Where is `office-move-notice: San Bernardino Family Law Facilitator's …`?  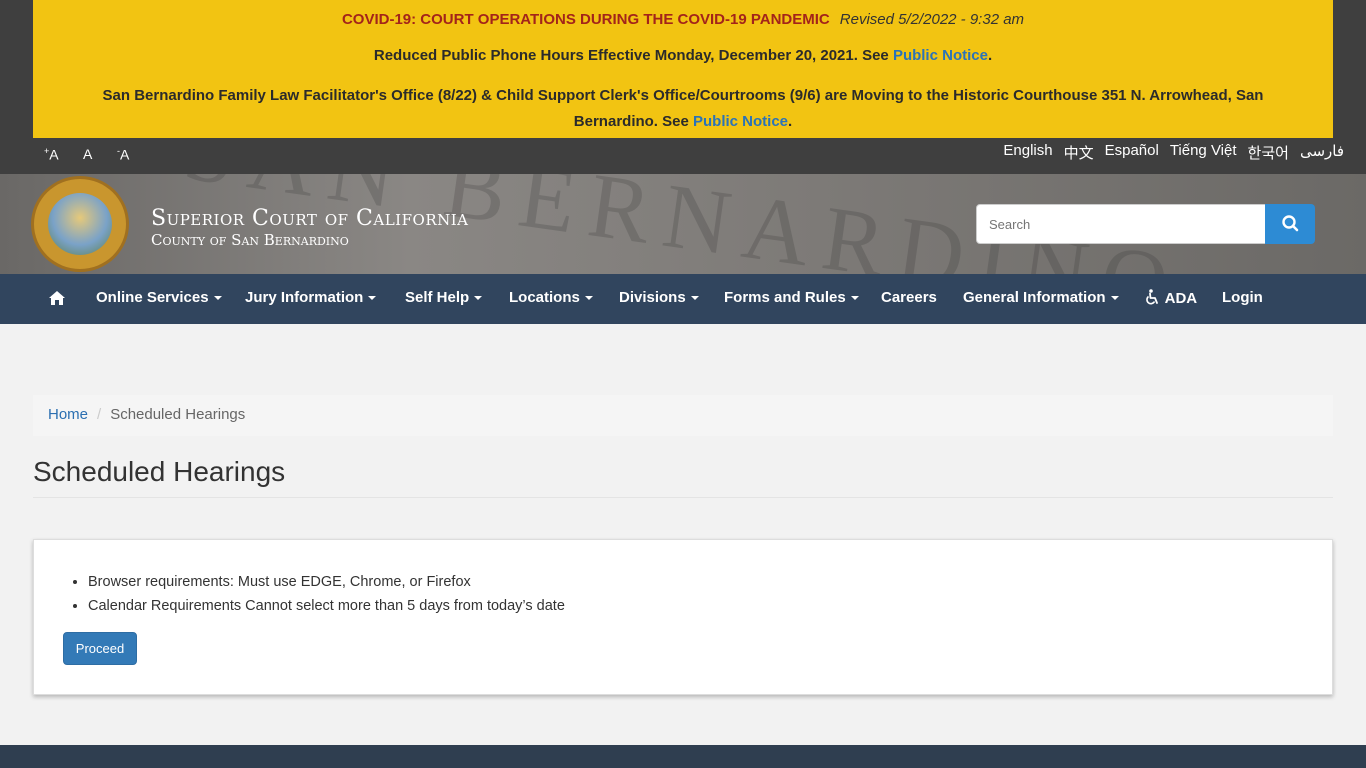
office-move-notice: San Bernardino Family Law Facilitator's … is located at coordinates (683, 109).